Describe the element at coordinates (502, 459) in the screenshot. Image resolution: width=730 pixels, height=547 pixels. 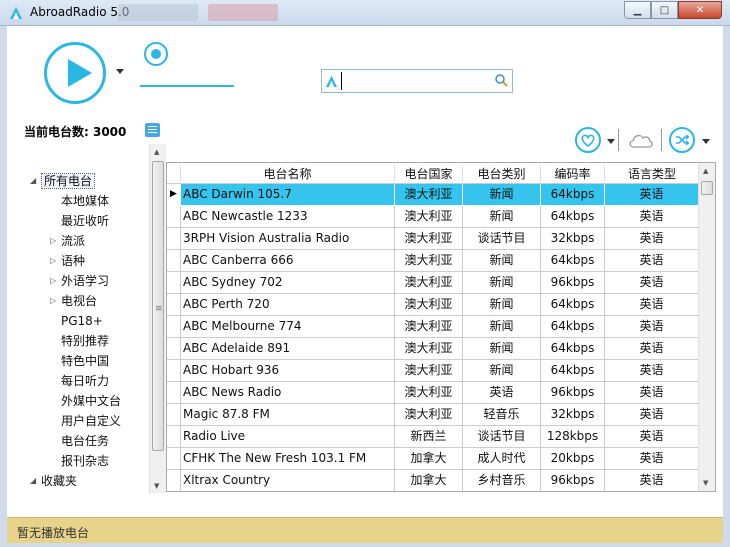
I see `cell-category: 成人时代` at that location.